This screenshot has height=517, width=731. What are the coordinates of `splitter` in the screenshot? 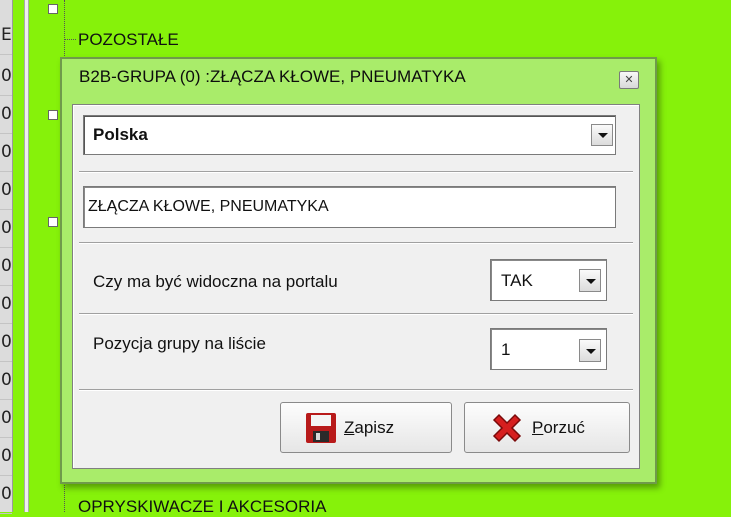 It's located at (26, 256).